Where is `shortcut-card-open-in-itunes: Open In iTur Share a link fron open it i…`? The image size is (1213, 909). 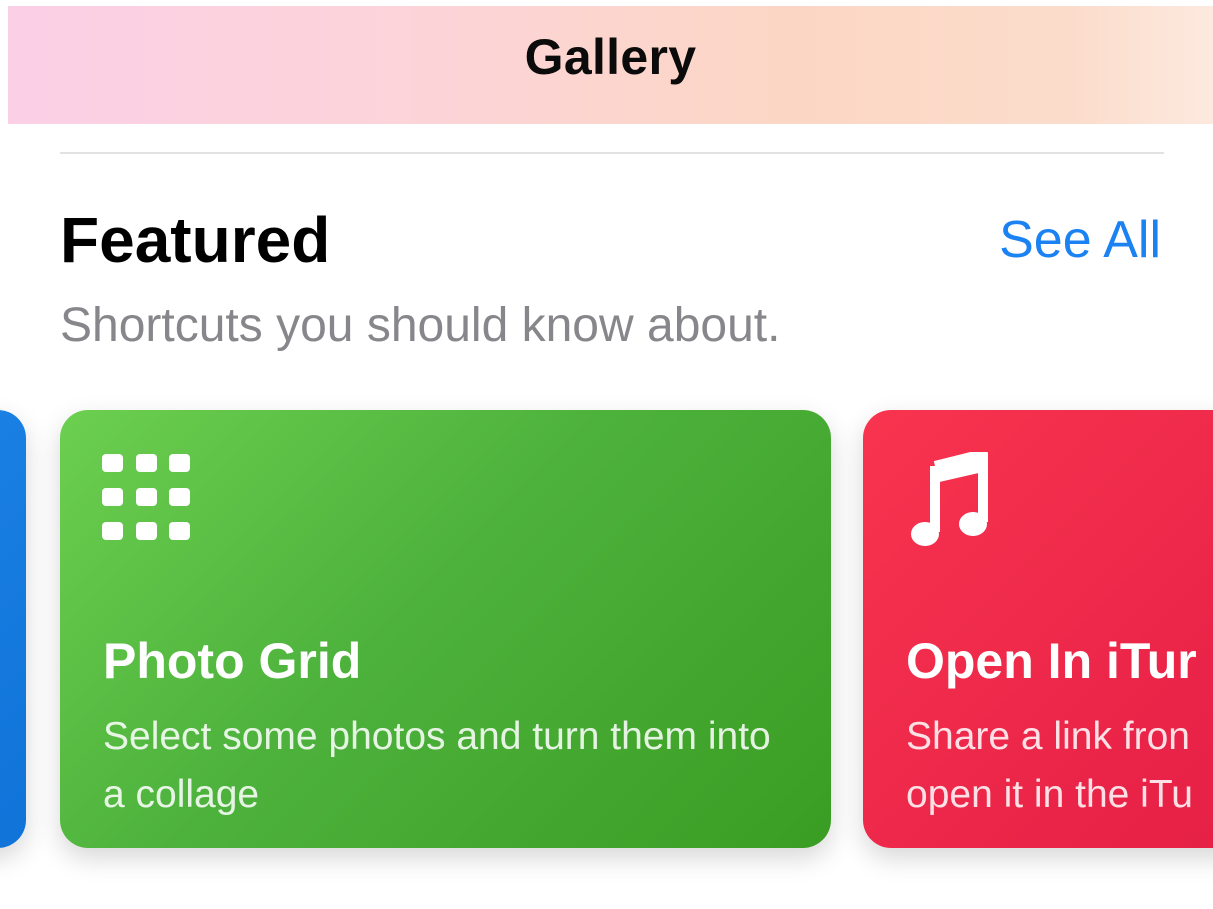
shortcut-card-open-in-itunes: Open In iTur Share a link fron open it i… is located at coordinates (1038, 629).